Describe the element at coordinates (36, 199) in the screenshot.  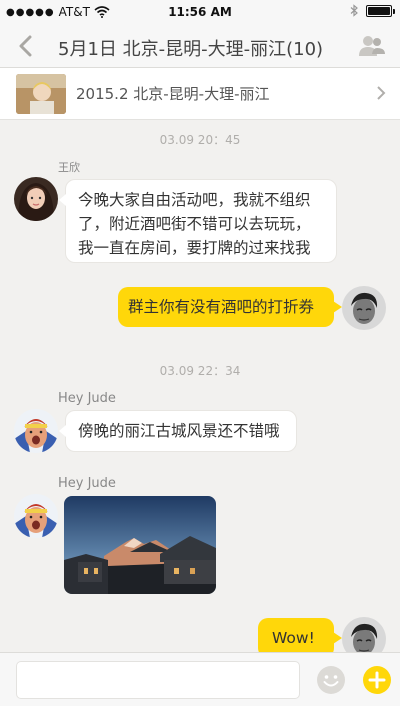
I see `avatar-wangxin` at that location.